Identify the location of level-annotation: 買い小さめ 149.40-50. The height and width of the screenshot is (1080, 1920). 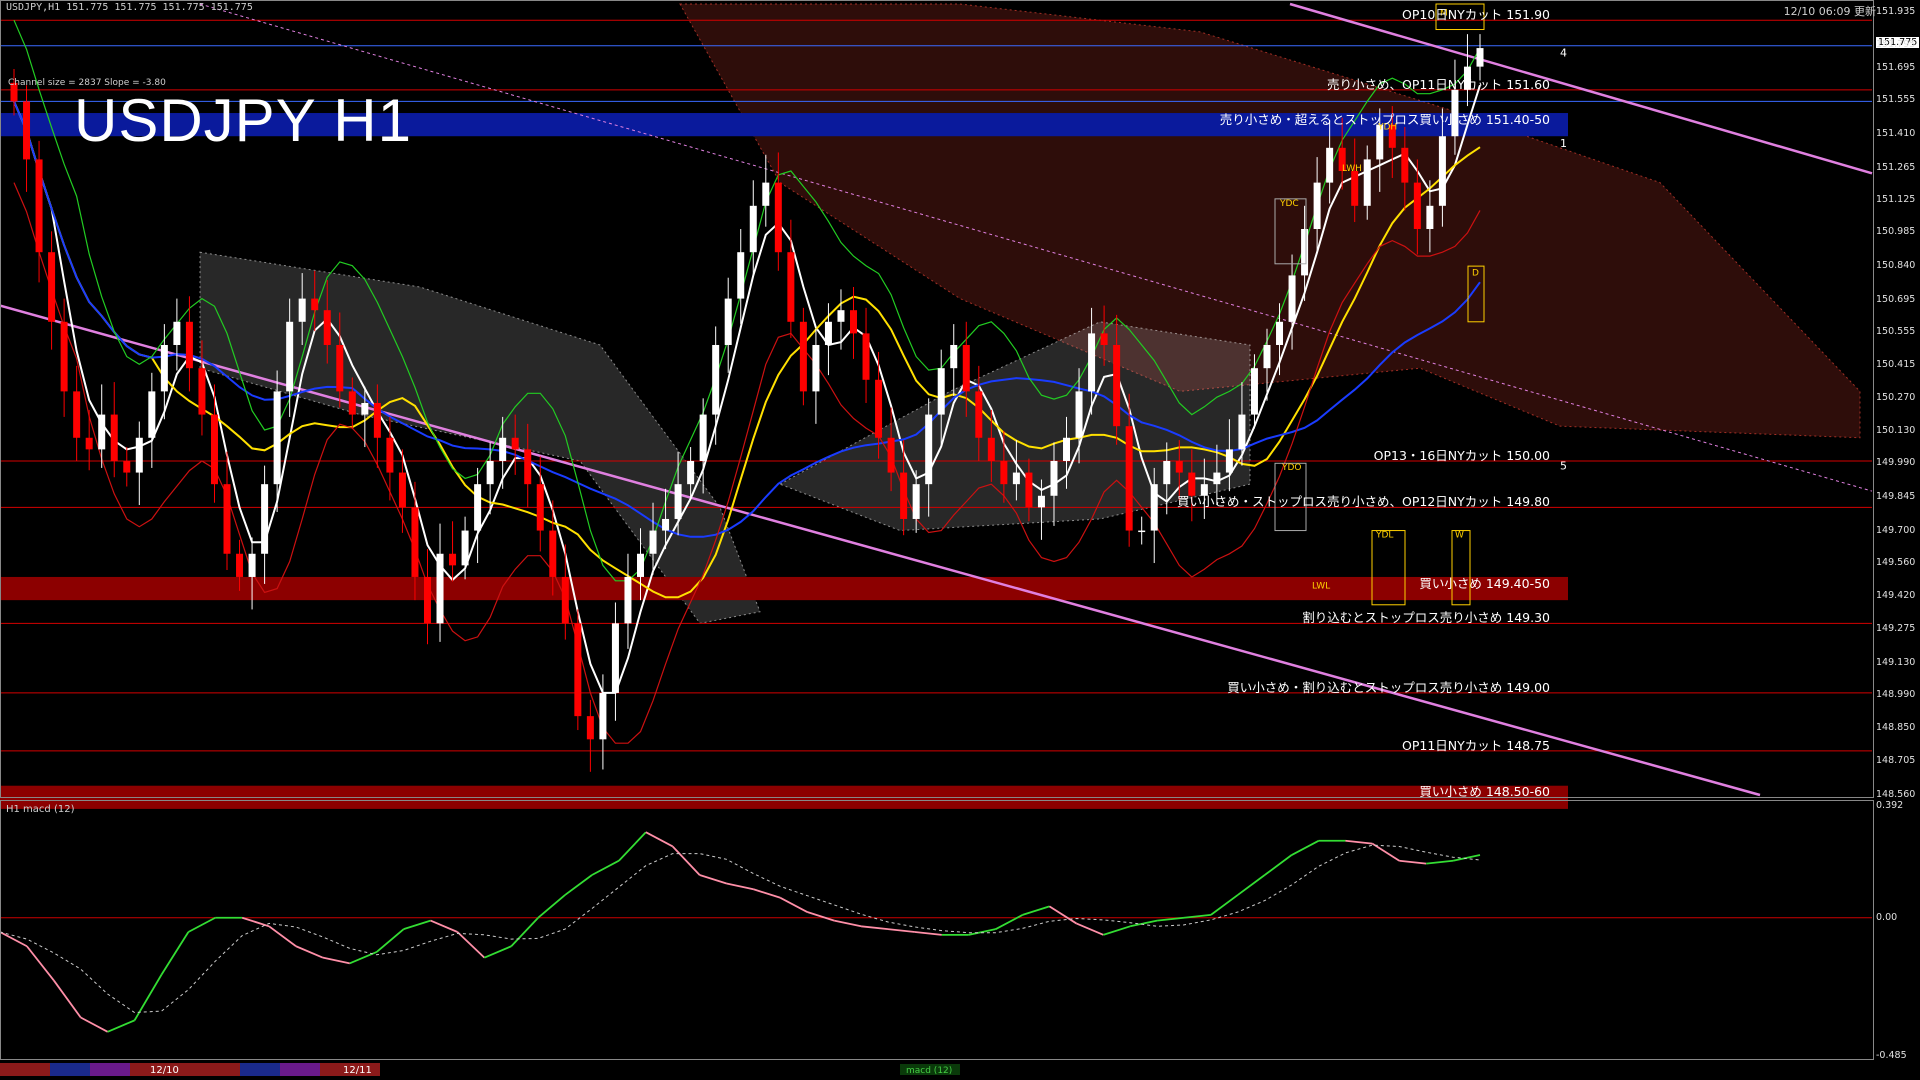
(1484, 583).